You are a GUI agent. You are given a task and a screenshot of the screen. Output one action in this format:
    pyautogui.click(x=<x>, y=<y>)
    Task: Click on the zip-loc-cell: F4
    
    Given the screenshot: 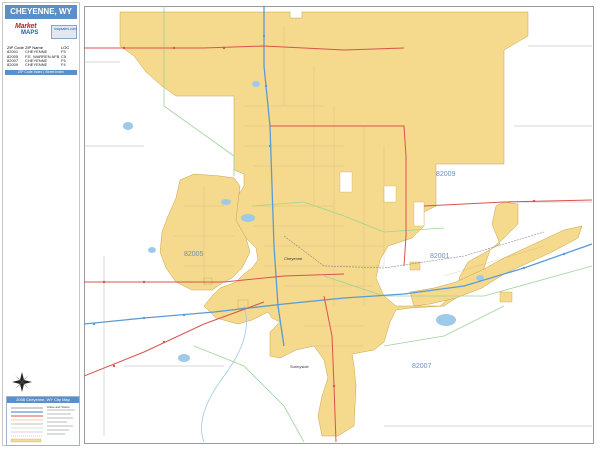 What is the action you would take?
    pyautogui.click(x=63, y=65)
    